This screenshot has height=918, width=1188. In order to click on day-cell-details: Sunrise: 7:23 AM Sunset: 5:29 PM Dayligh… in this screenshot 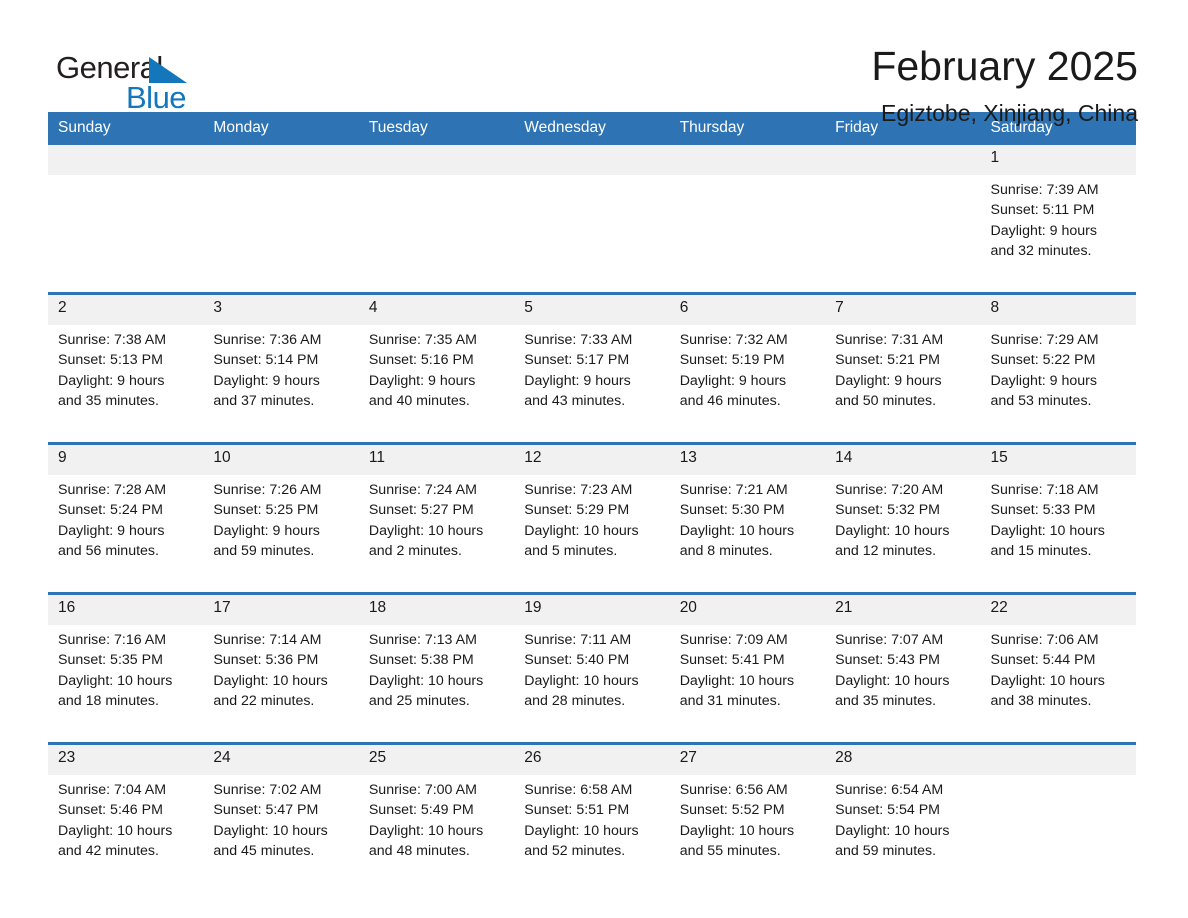, I will do `click(592, 528)`.